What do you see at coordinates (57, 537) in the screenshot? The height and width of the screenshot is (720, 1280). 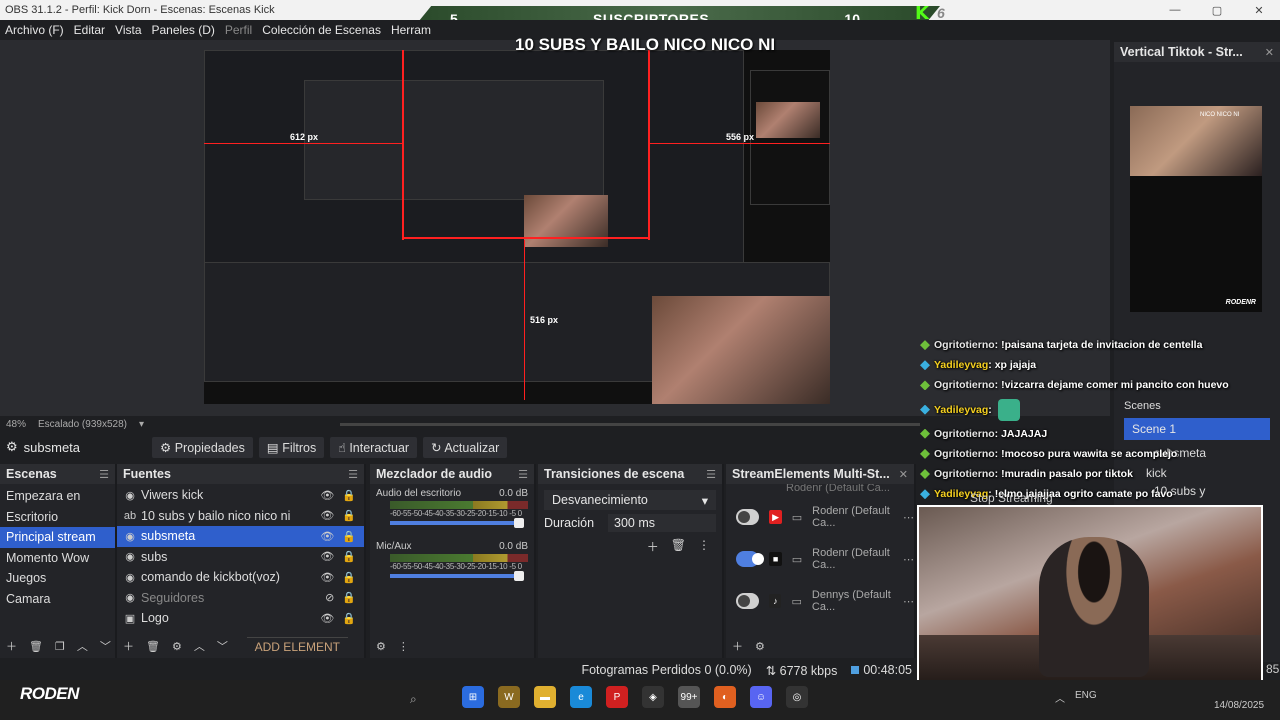 I see `scene-item-selected: Principal stream` at bounding box center [57, 537].